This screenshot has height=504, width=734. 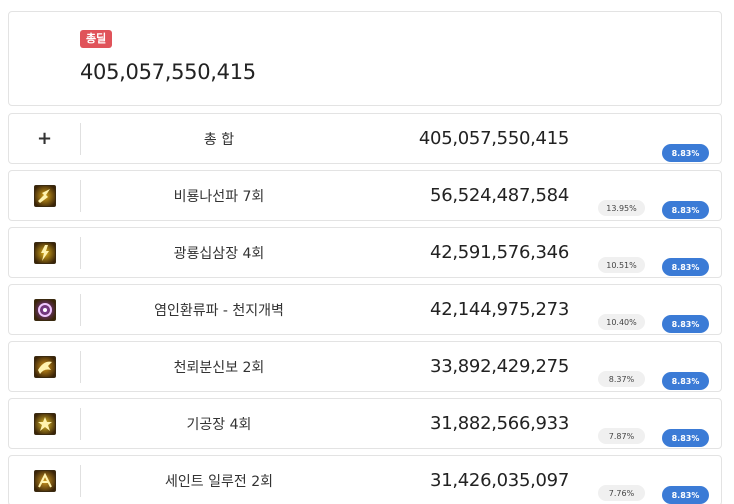 I want to click on skill-row: 비룡나선파 7회 56,524,487,584 13.95% 8.83%, so click(x=365, y=195).